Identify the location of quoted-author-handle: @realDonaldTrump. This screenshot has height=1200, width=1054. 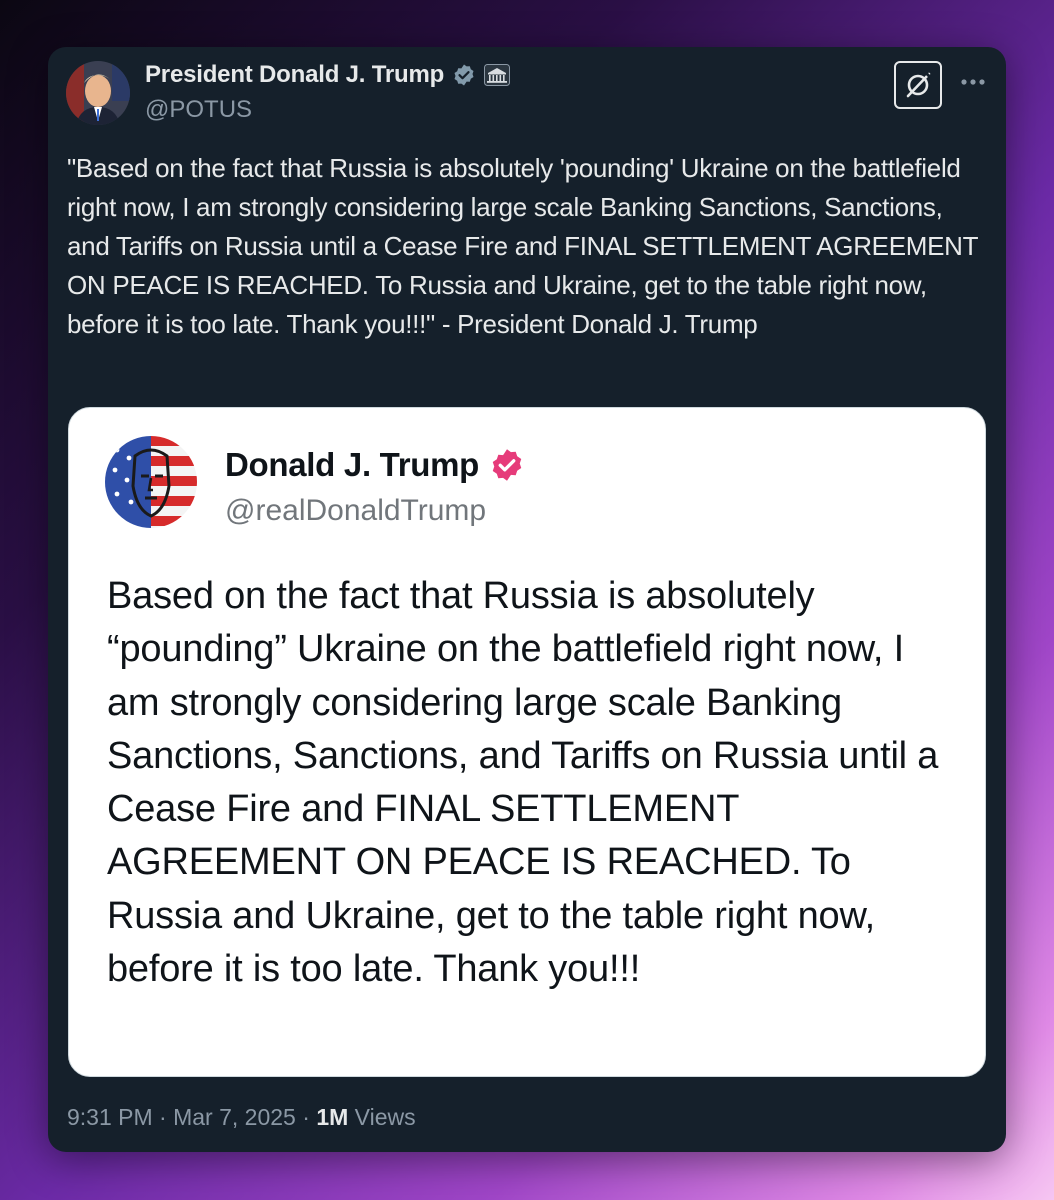
(355, 511).